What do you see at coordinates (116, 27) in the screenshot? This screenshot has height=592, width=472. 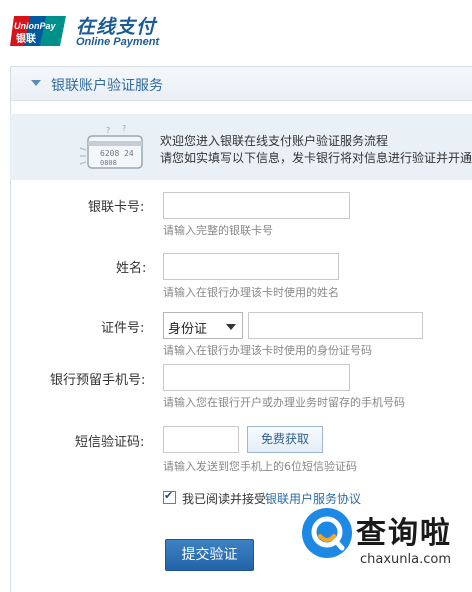 I see `logo-title: 在线支付` at bounding box center [116, 27].